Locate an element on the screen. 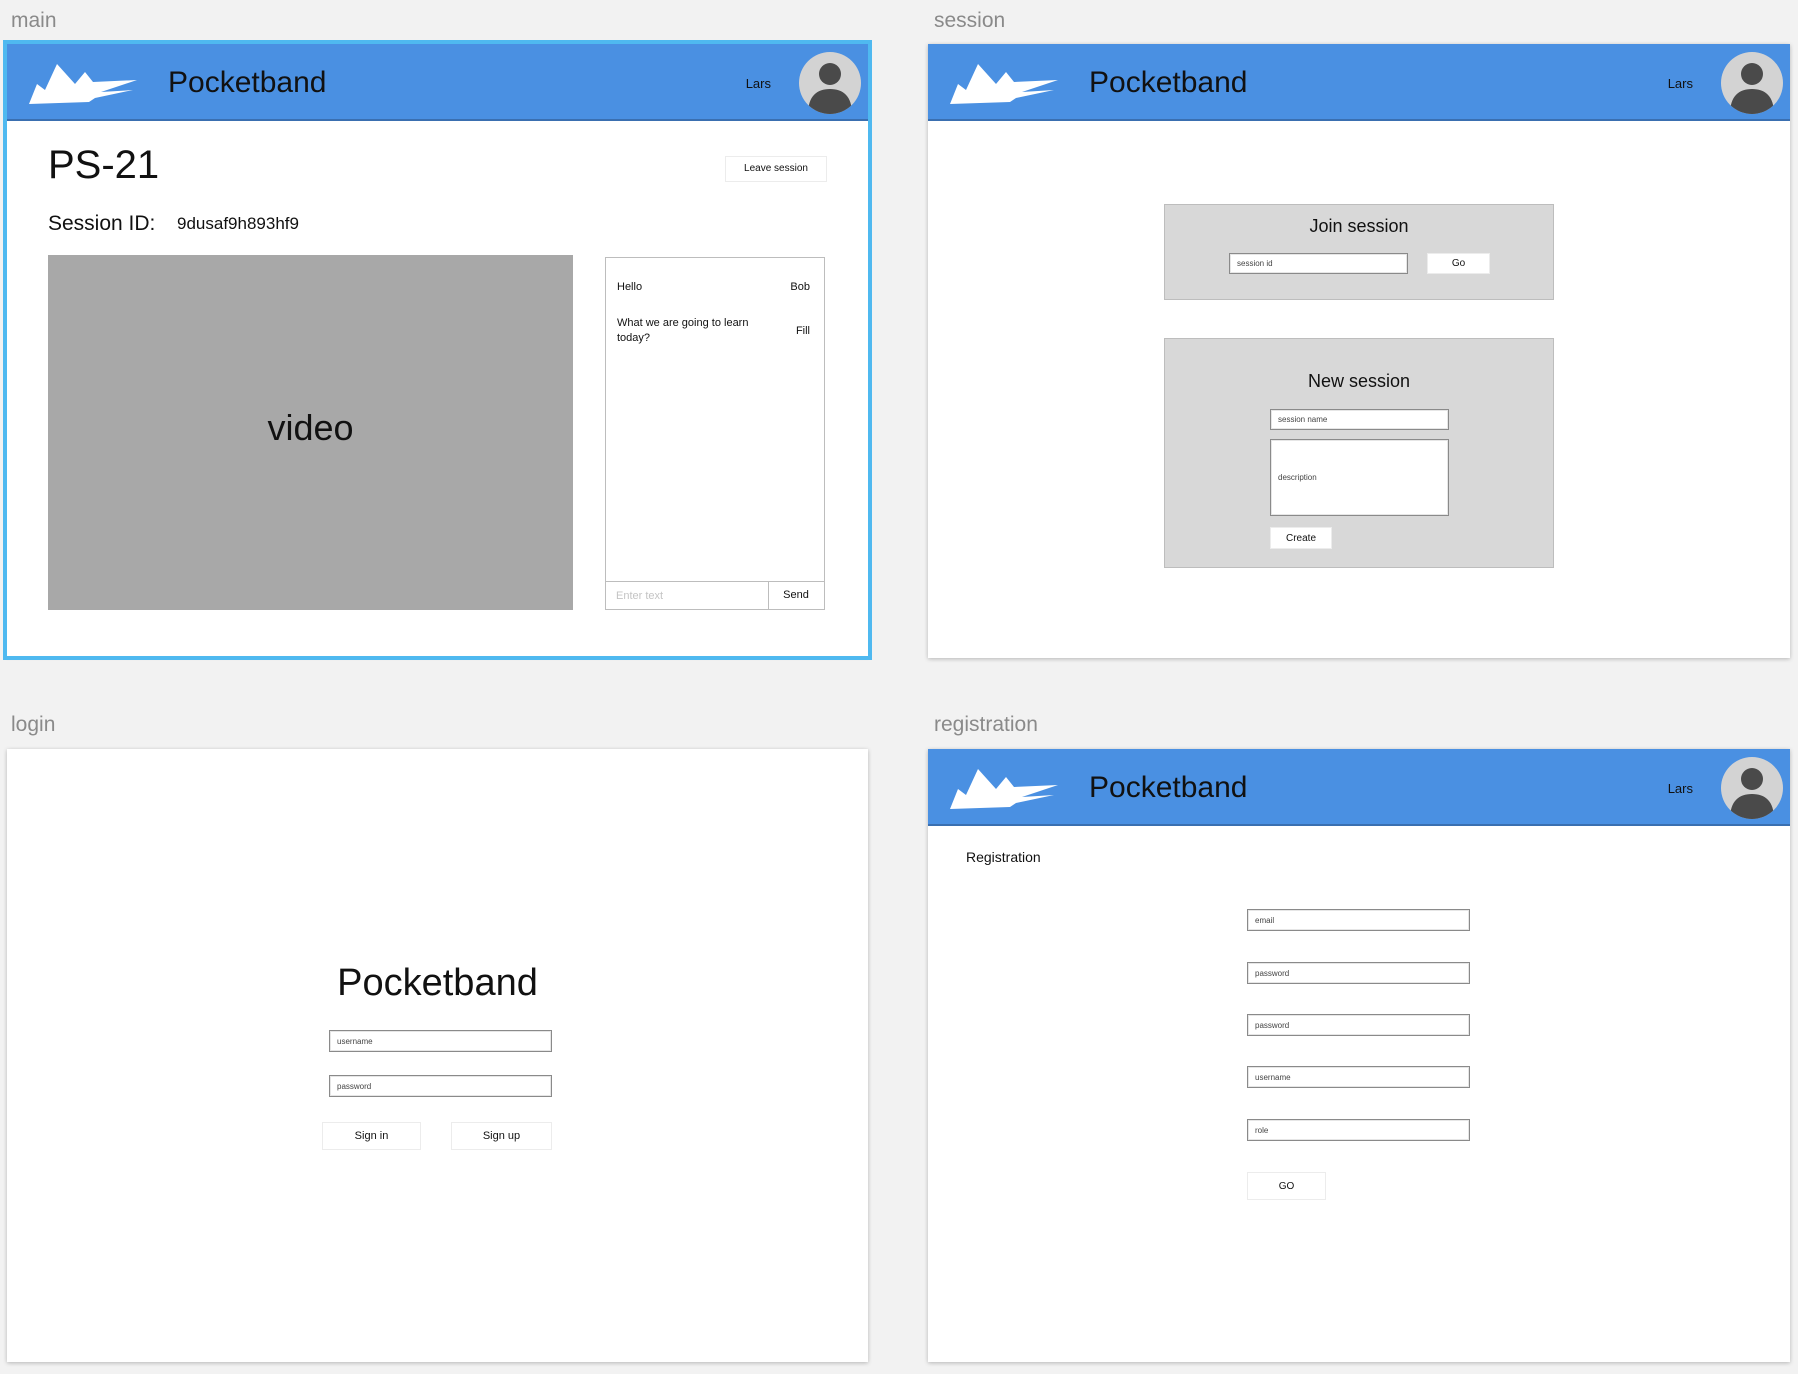 This screenshot has width=1798, height=1374. email-field: email is located at coordinates (1358, 920).